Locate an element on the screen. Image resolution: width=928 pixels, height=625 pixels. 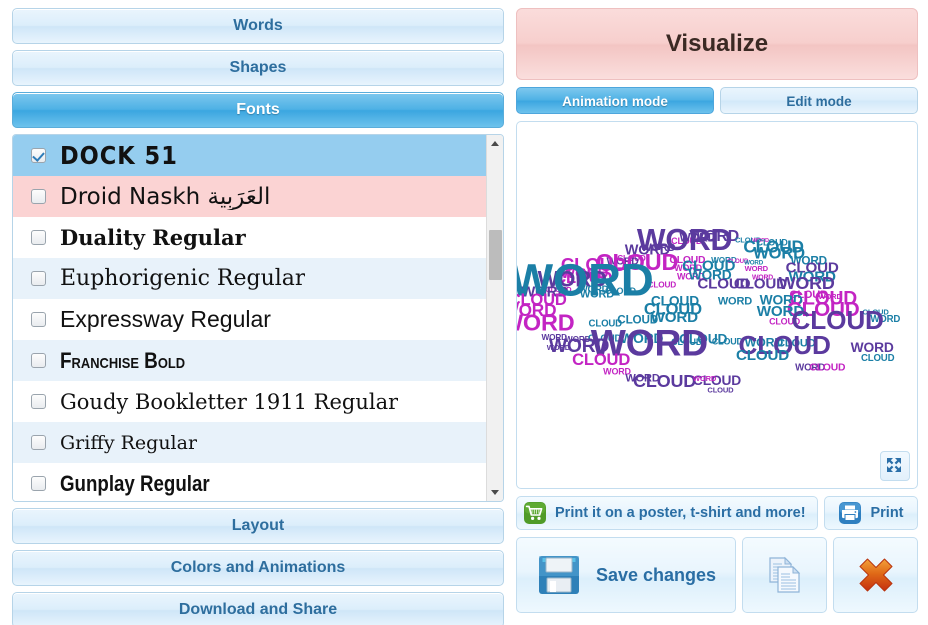
close-discard-button is located at coordinates (875, 575).